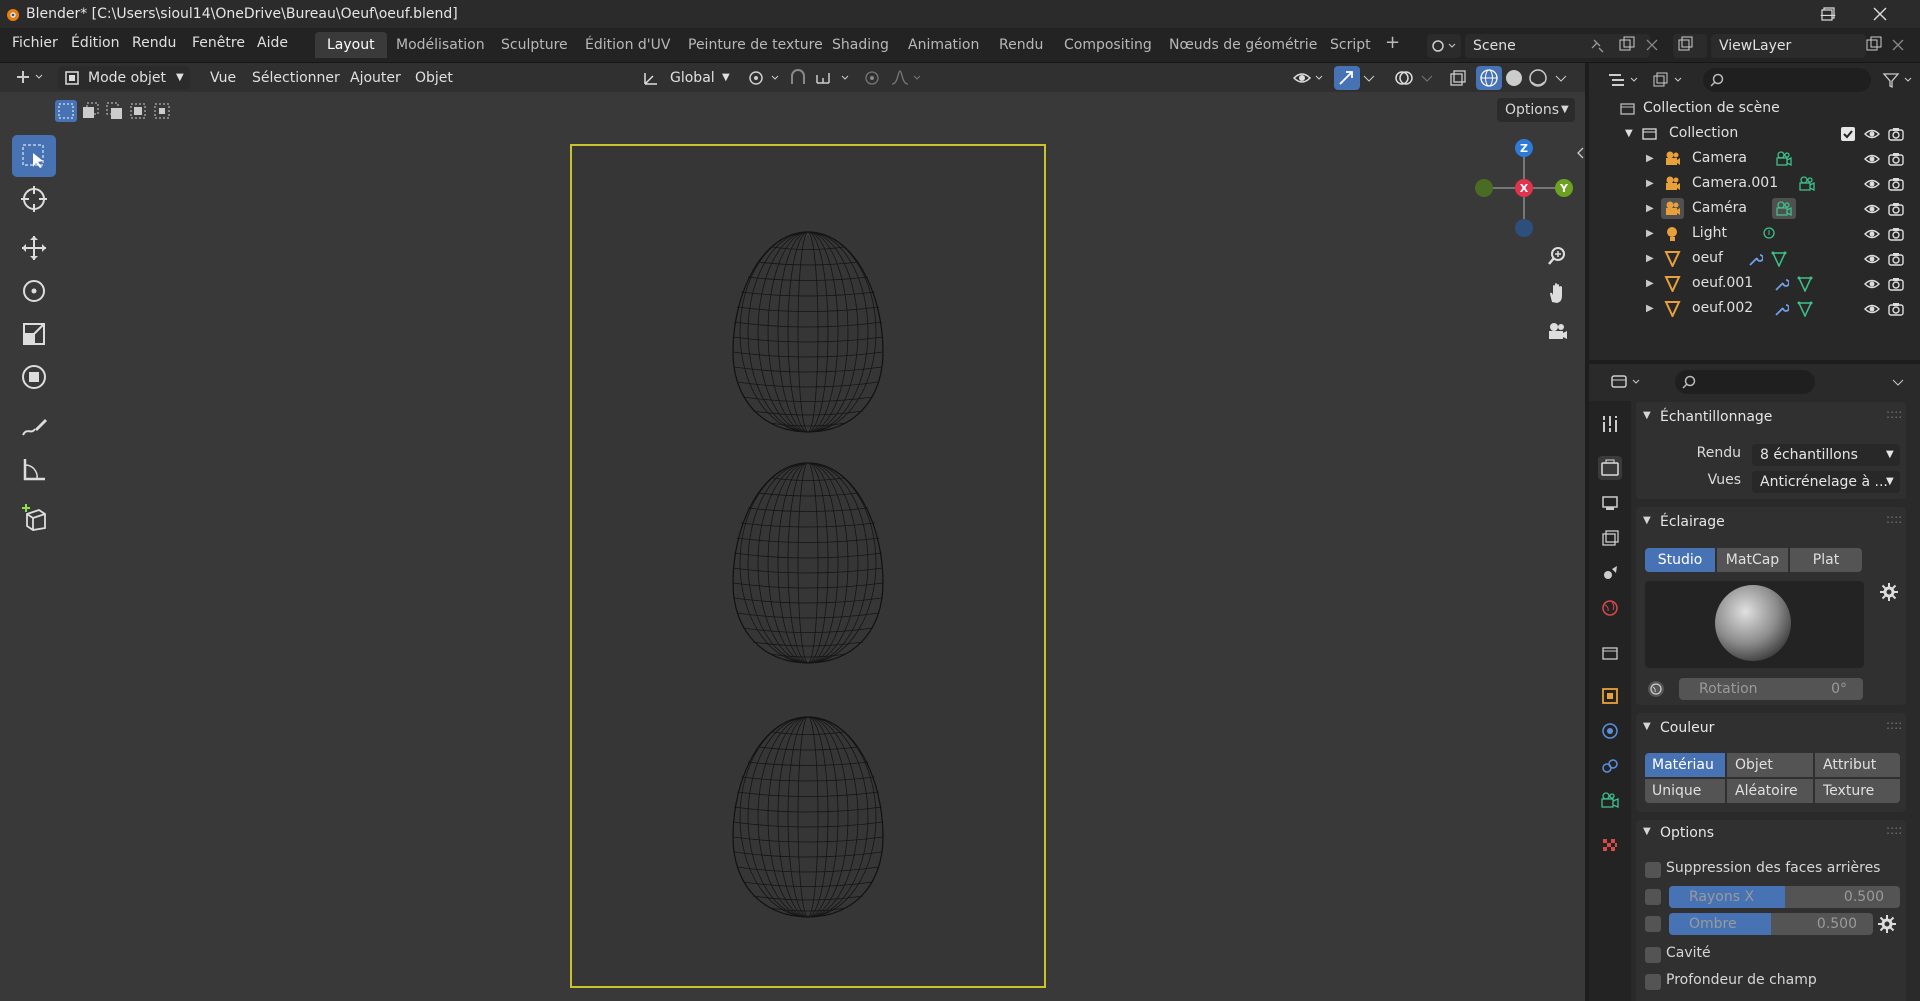 The image size is (1920, 1001). I want to click on scene-selector-button, so click(1444, 46).